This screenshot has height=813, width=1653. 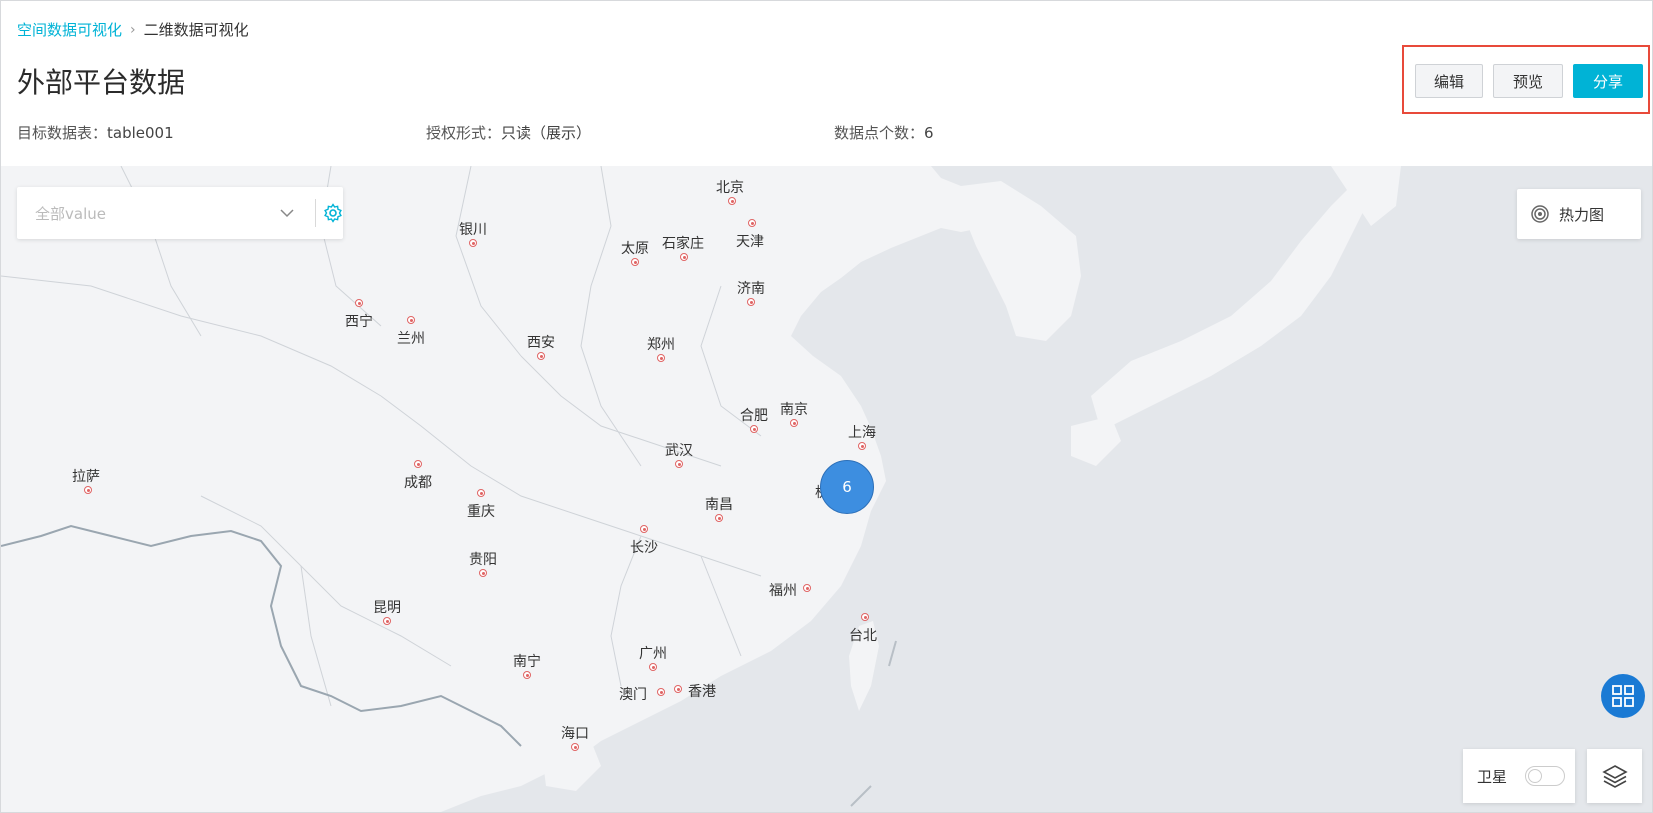 I want to click on preview-button: 预览, so click(x=1528, y=81).